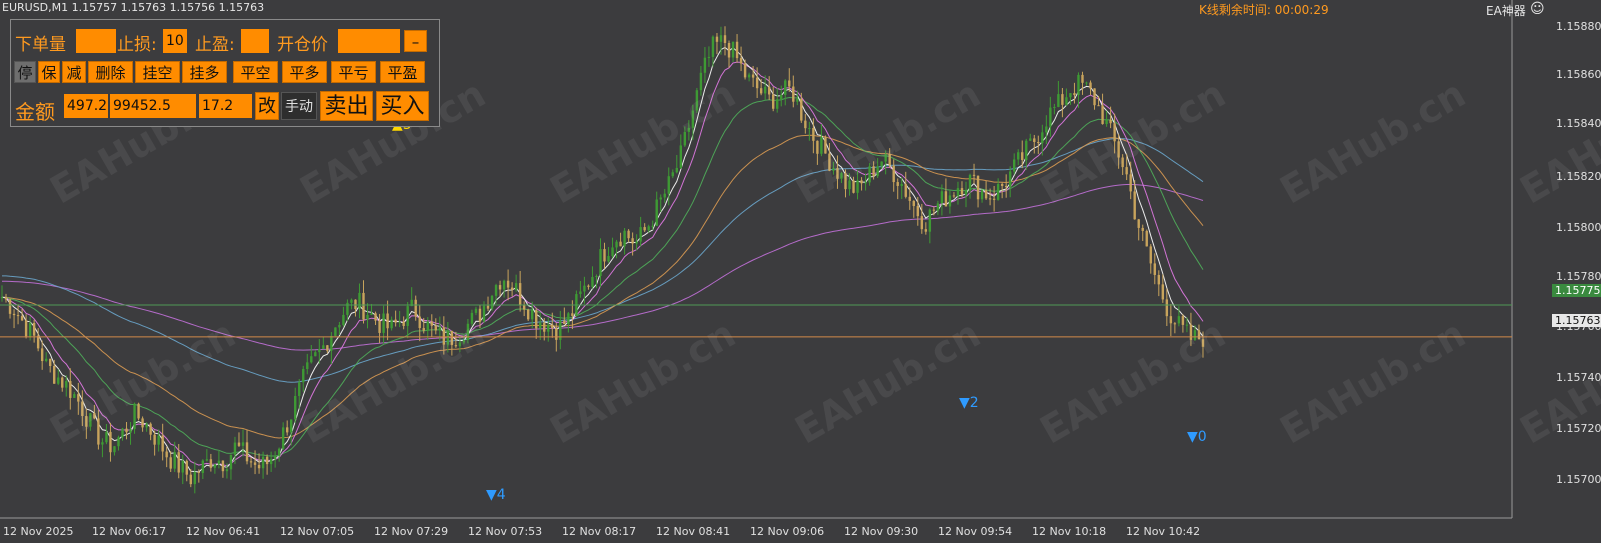  Describe the element at coordinates (157, 72) in the screenshot. I see `pending-sell-button: 挂空` at that location.